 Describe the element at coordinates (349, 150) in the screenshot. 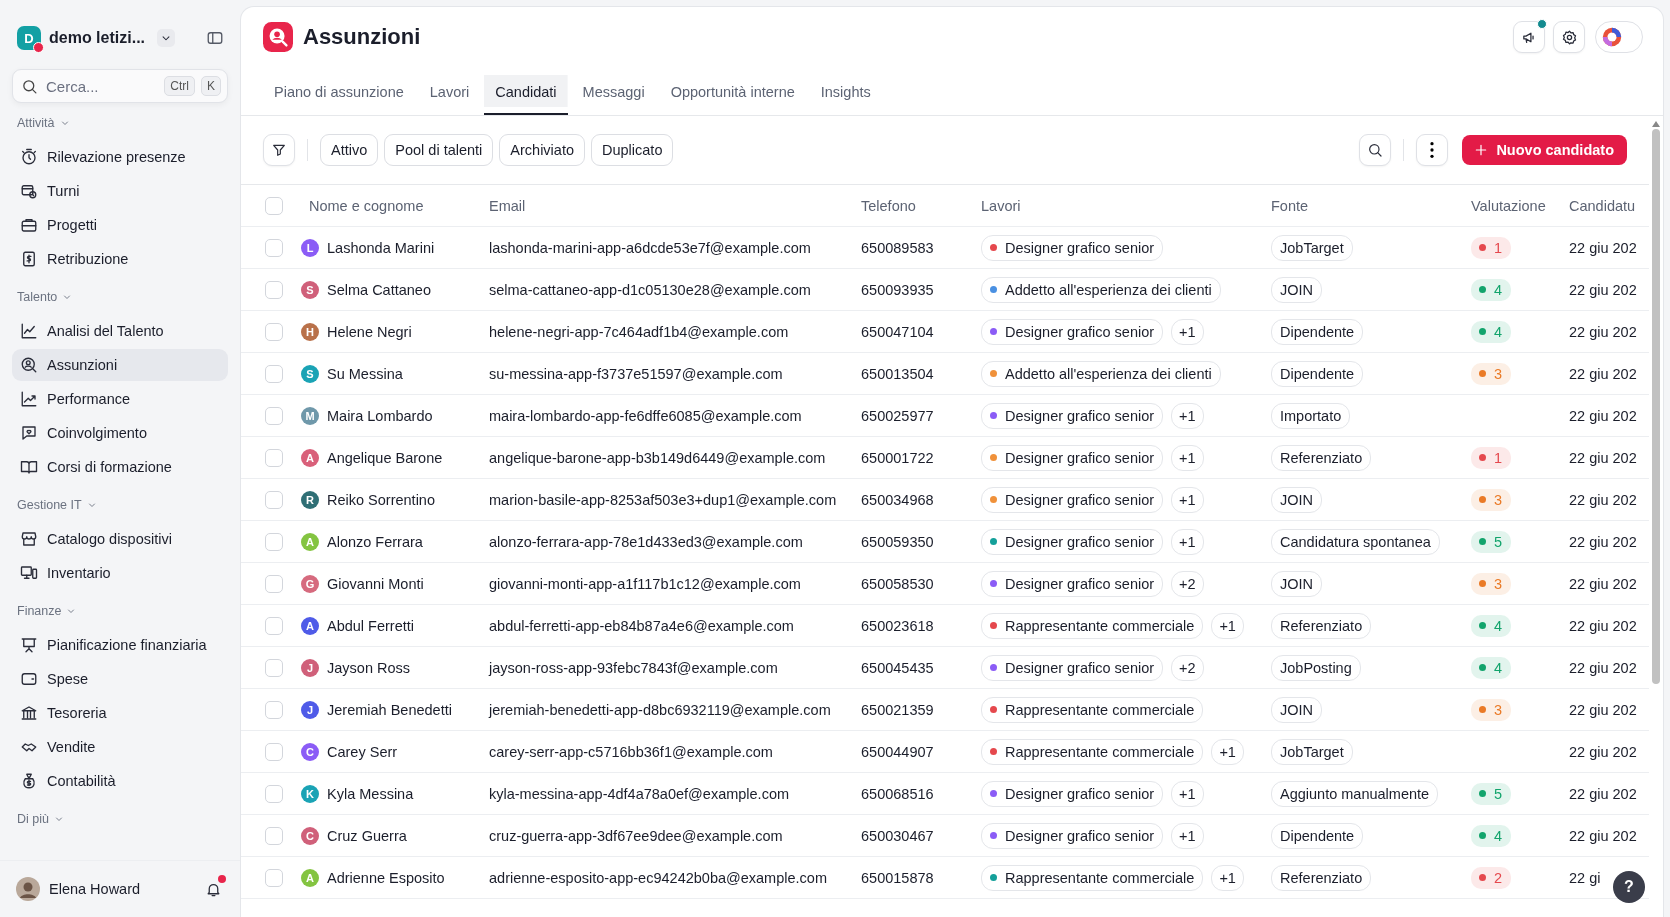

I see `filter-chip: Attivo` at that location.